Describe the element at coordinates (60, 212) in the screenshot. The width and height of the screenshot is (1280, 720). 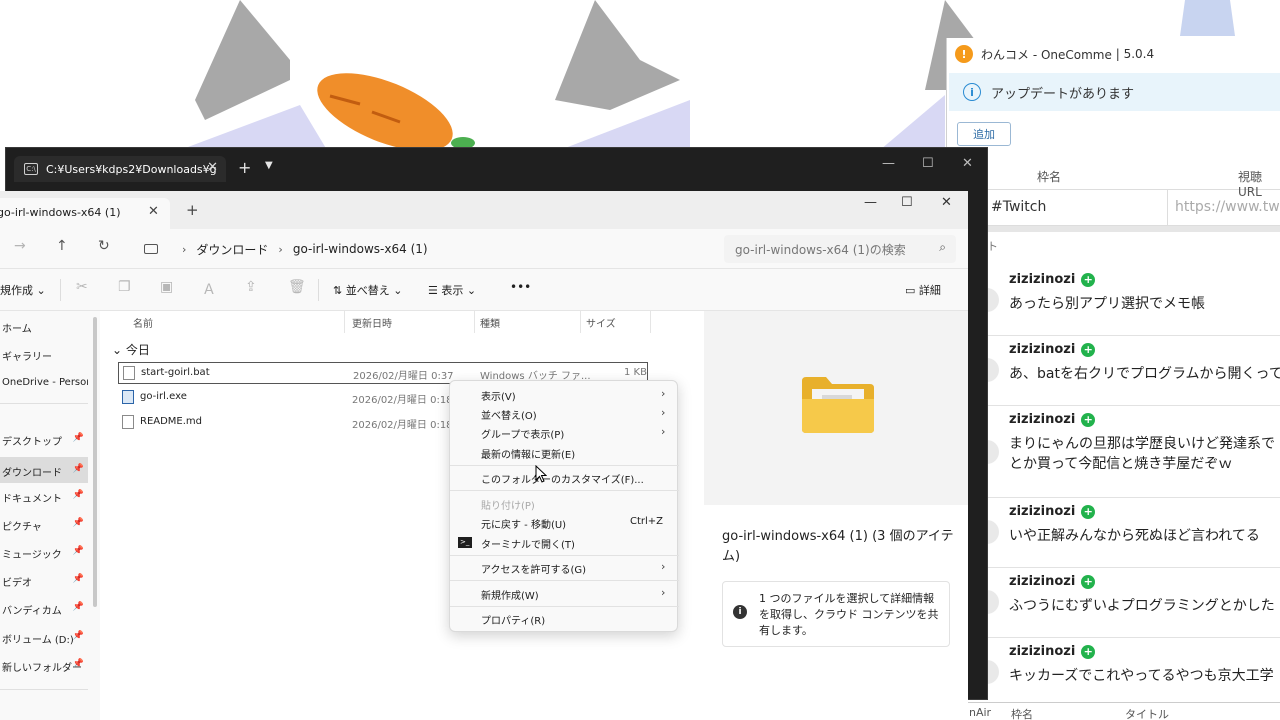
I see `explorer-tab-title: go-irl-windows-x64 (1)` at that location.